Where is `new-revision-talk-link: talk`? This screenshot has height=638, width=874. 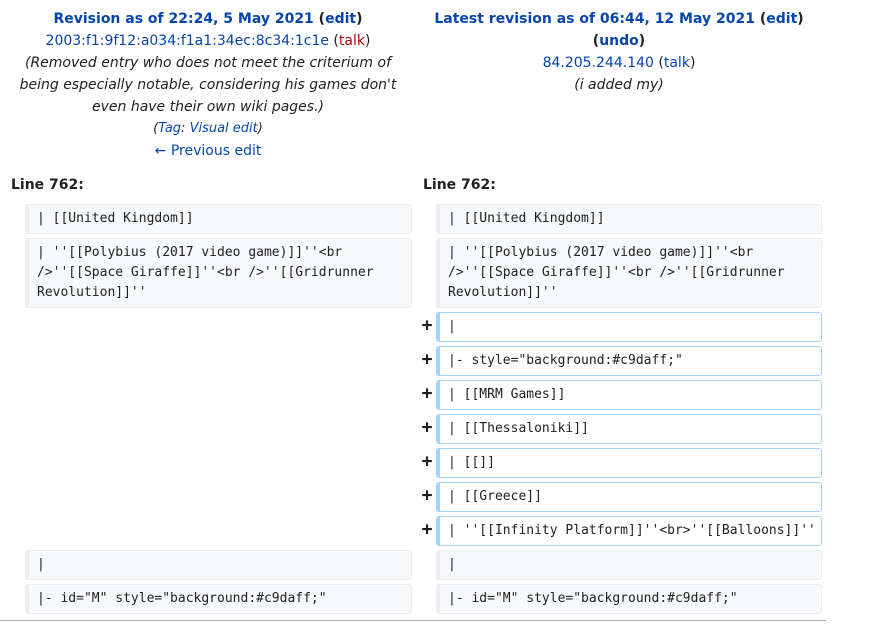 new-revision-talk-link: talk is located at coordinates (677, 63).